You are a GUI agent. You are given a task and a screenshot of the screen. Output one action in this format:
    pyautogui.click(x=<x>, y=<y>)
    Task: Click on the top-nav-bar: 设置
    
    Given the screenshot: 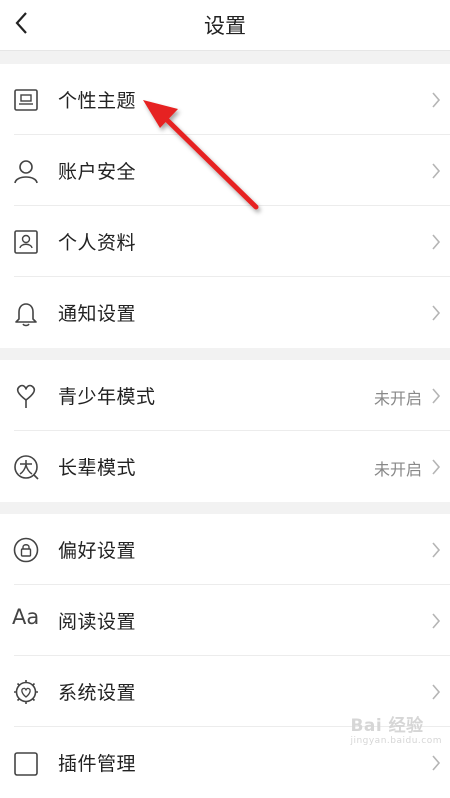 What is the action you would take?
    pyautogui.click(x=225, y=25)
    